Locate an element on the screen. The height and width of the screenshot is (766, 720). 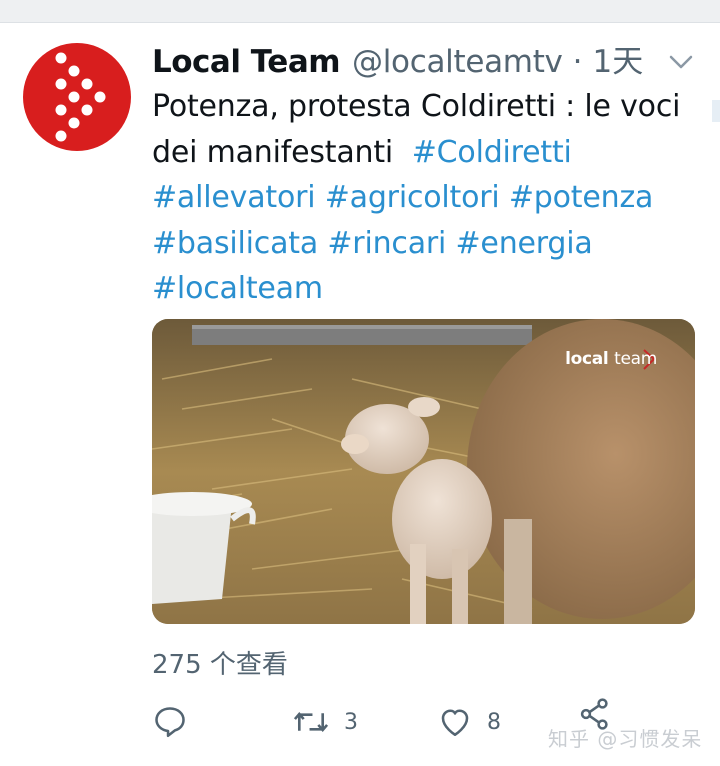
author-name: Local Team is located at coordinates (246, 62).